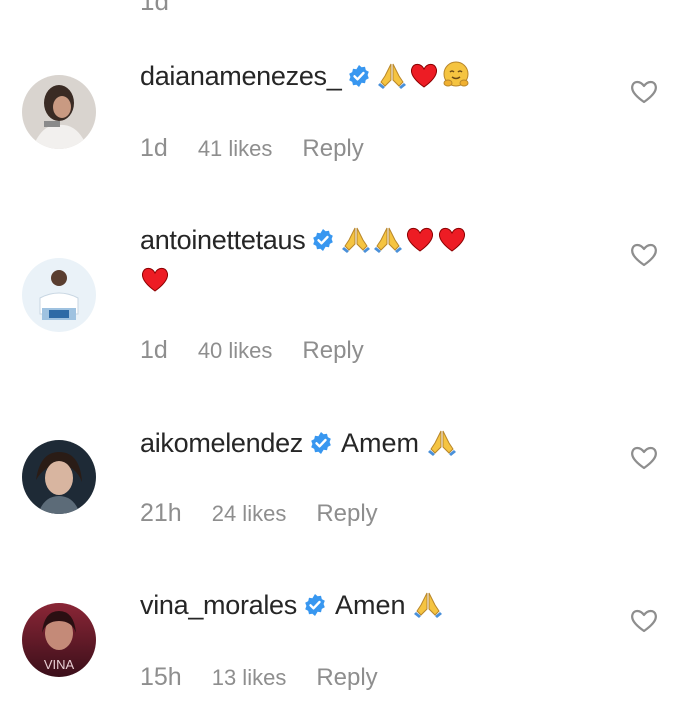 The image size is (687, 717). Describe the element at coordinates (241, 76) in the screenshot. I see `username: daianamenezes_` at that location.